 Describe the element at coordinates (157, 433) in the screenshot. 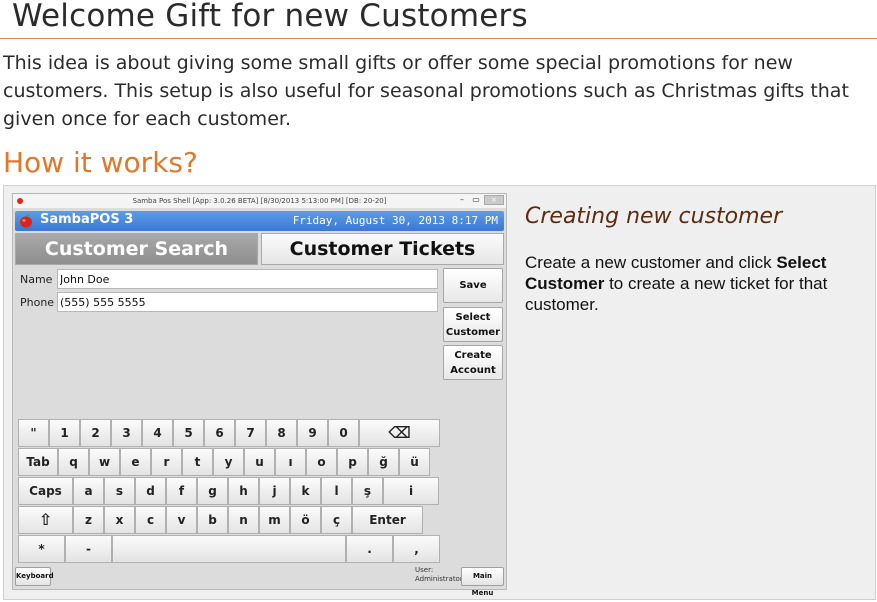

I see `key-4: 4` at that location.